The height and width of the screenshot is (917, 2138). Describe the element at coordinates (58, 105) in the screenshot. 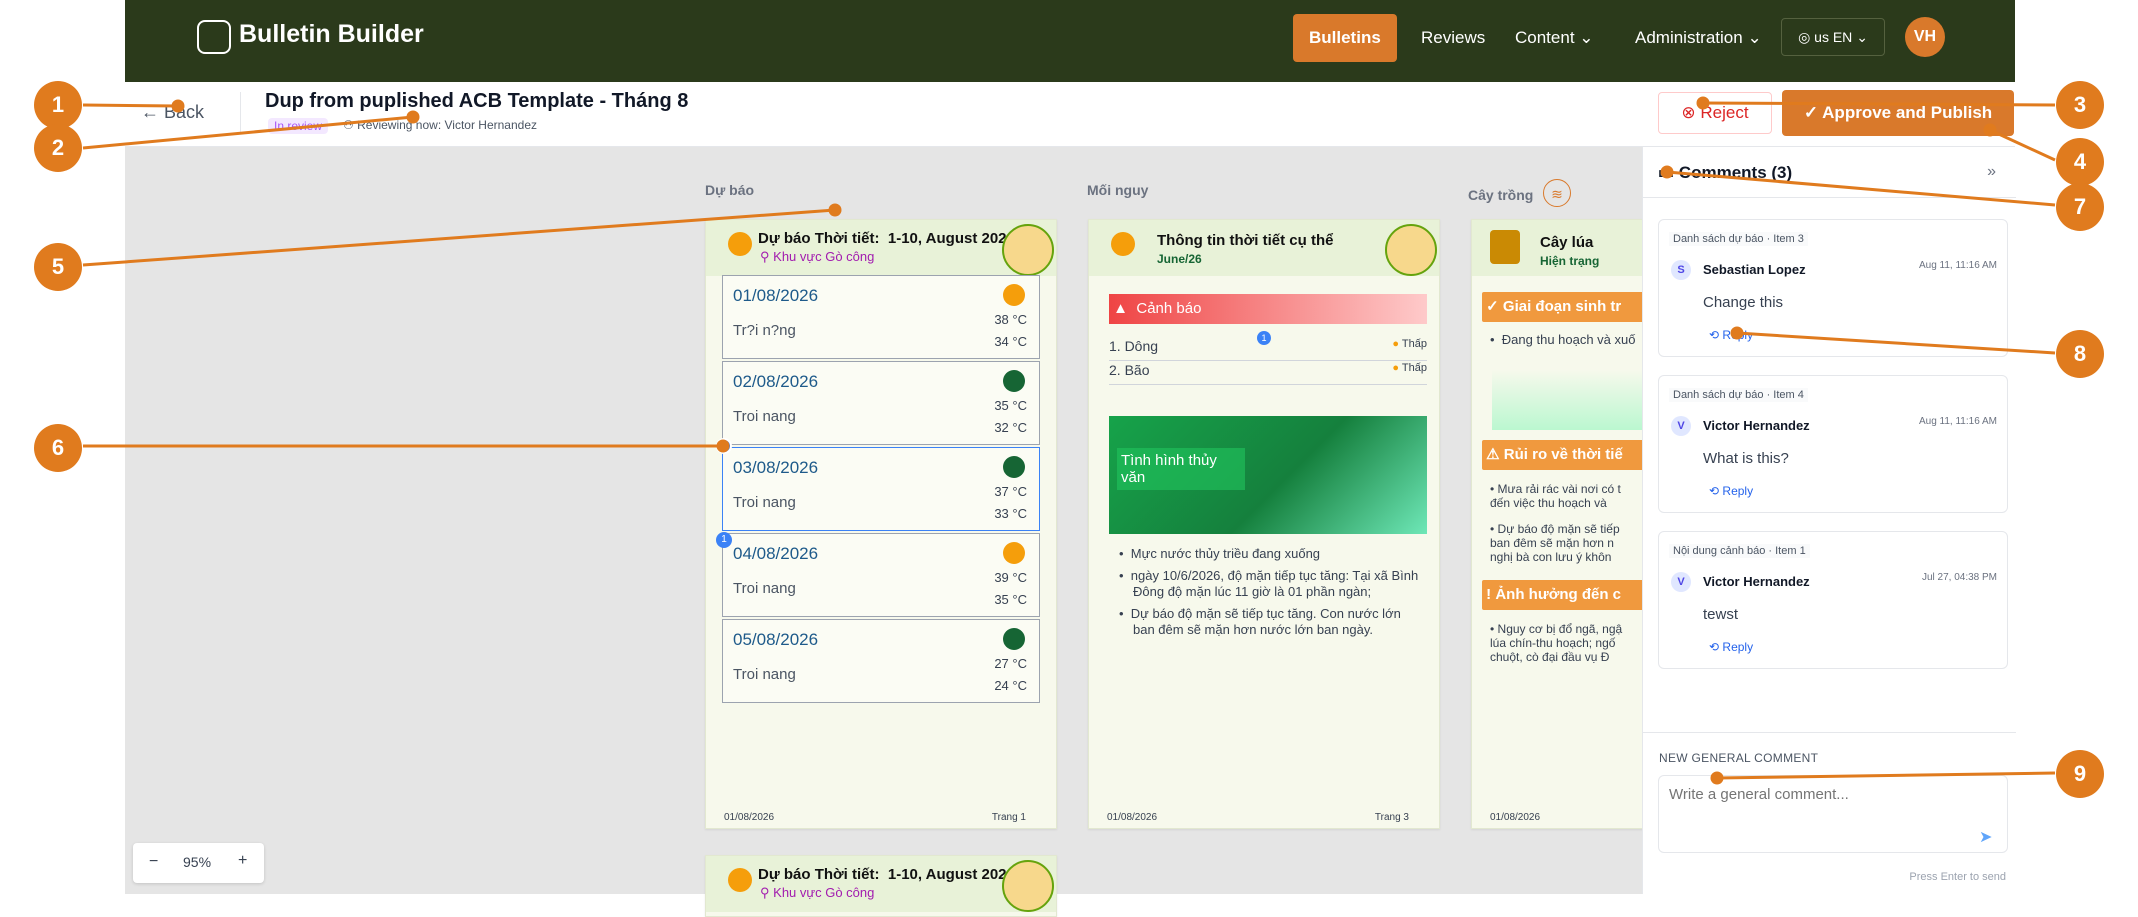

I see `annotation-marker-1: 1` at that location.